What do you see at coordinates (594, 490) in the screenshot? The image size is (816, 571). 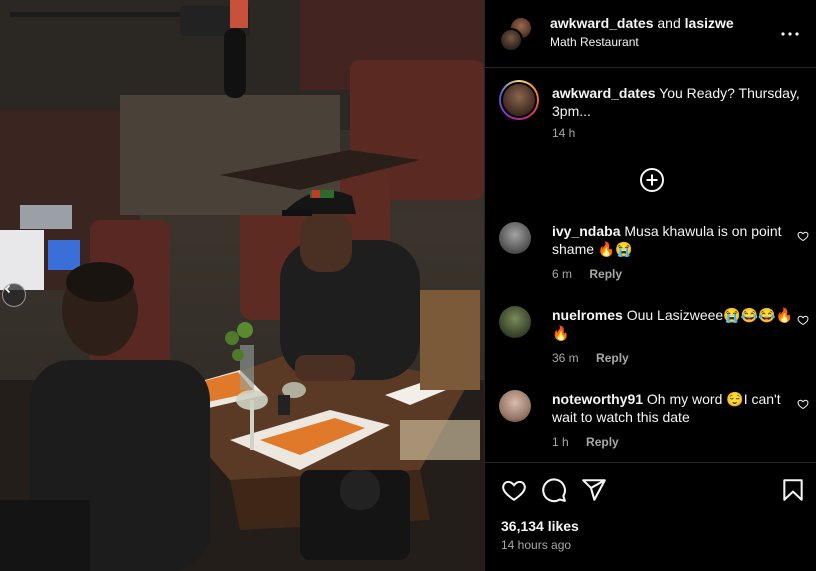 I see `share-icon` at bounding box center [594, 490].